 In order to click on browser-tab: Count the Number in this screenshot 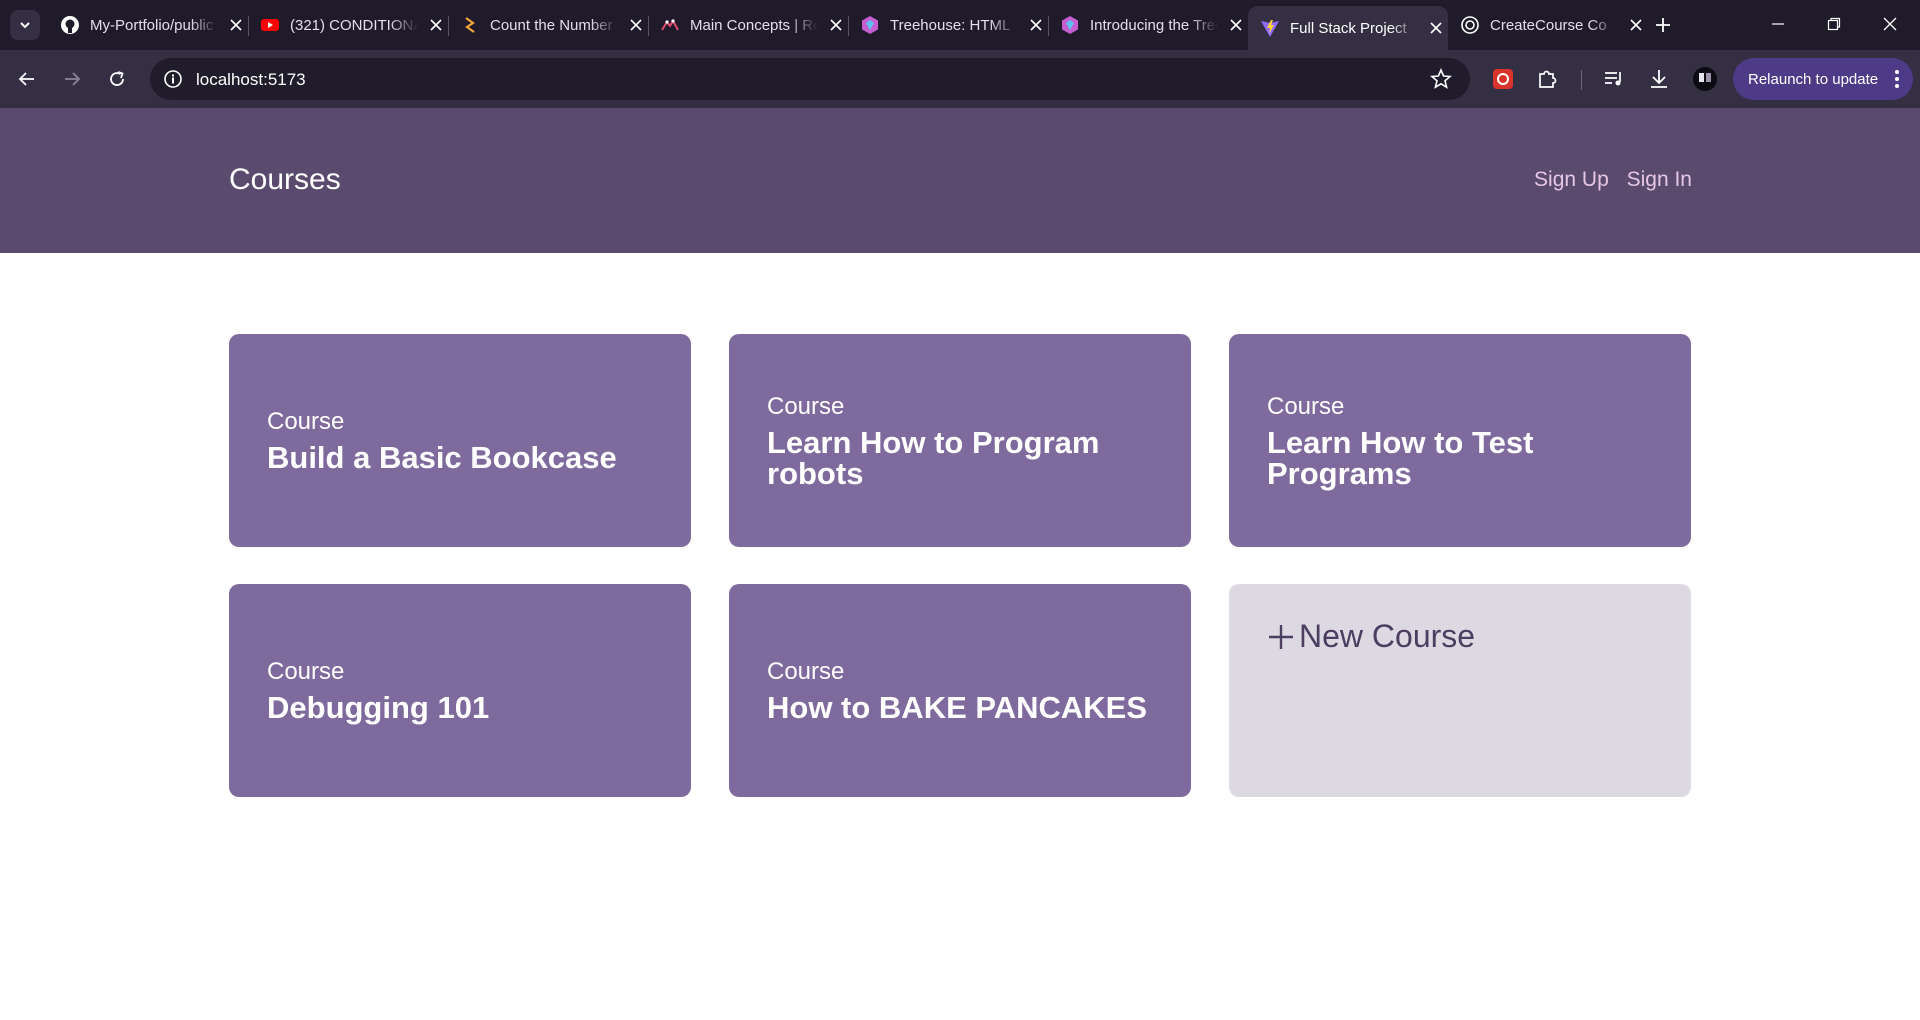, I will do `click(548, 25)`.